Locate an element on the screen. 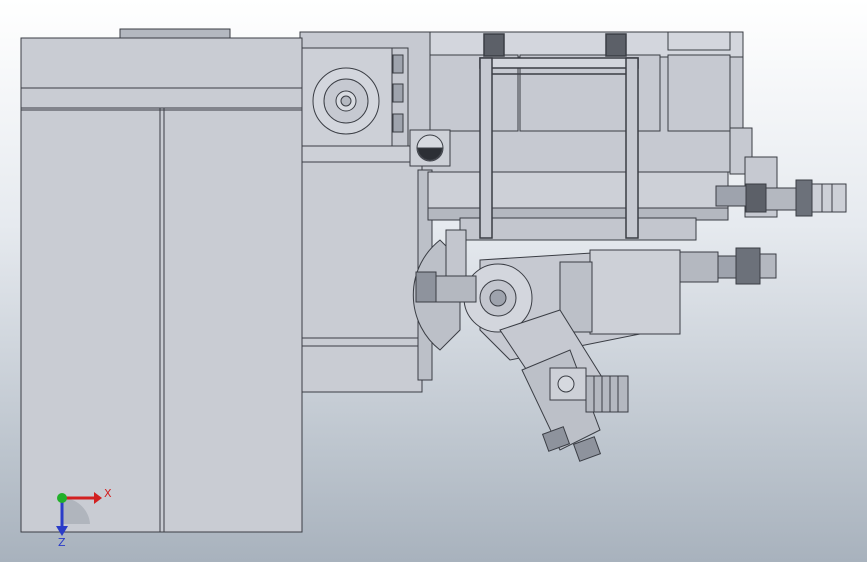  sight-glass is located at coordinates (430, 148).